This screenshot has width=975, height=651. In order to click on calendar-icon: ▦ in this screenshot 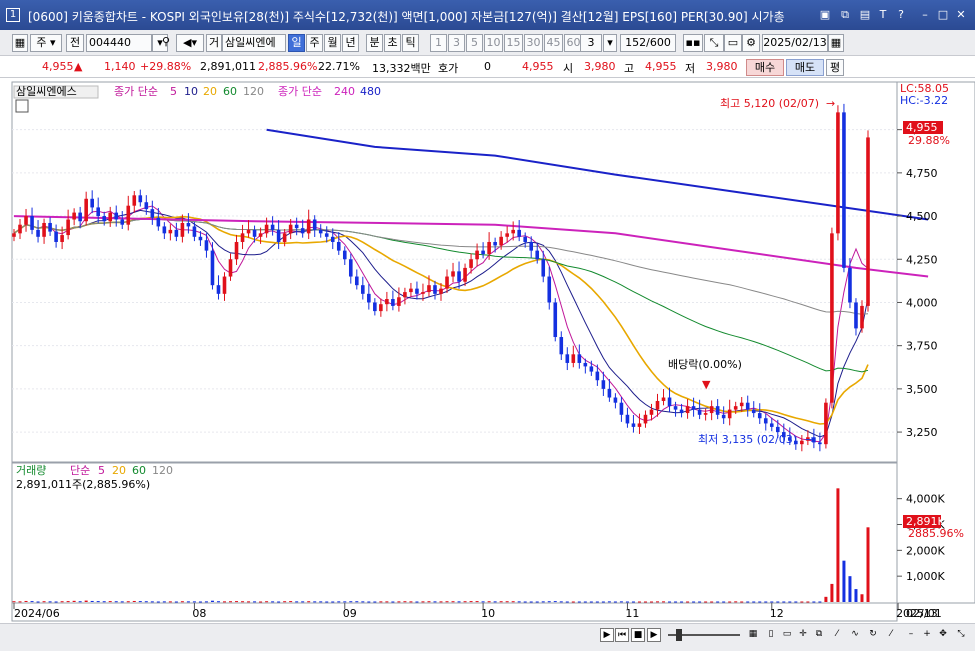, I will do `click(836, 43)`.